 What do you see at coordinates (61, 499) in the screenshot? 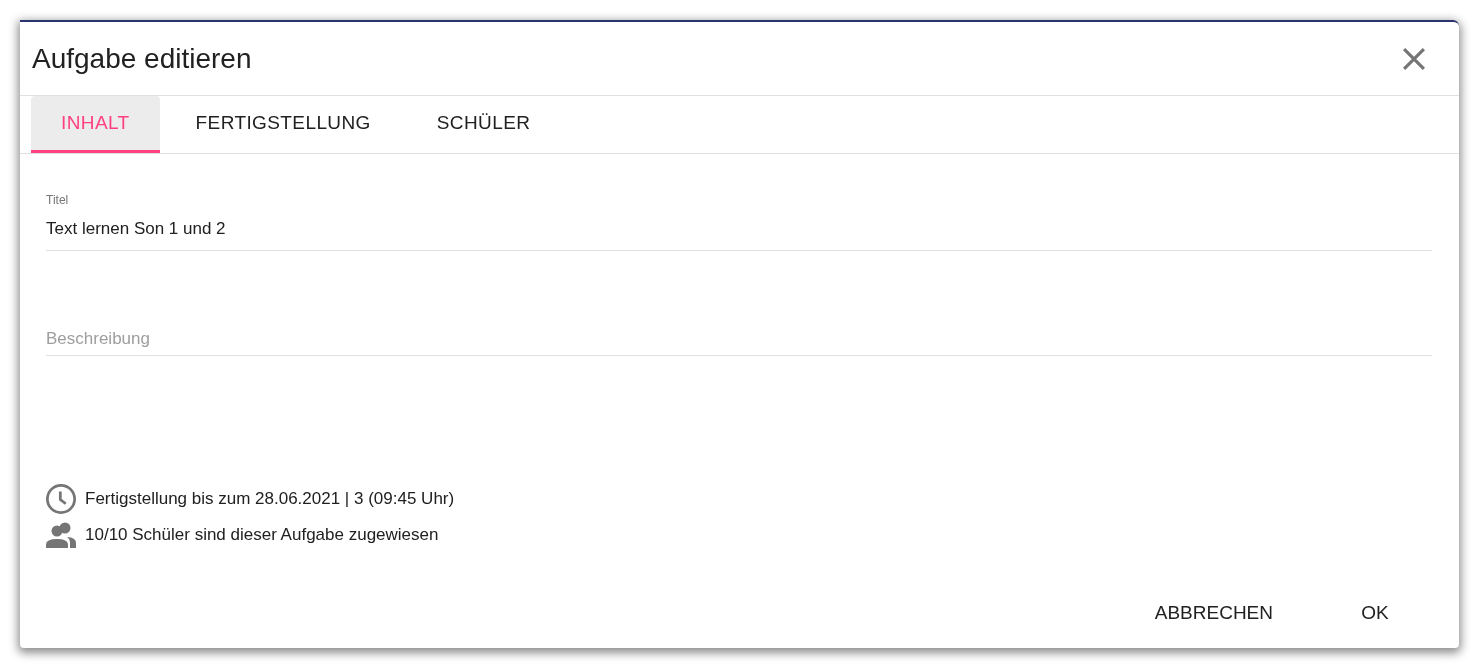
I see `clock-icon` at bounding box center [61, 499].